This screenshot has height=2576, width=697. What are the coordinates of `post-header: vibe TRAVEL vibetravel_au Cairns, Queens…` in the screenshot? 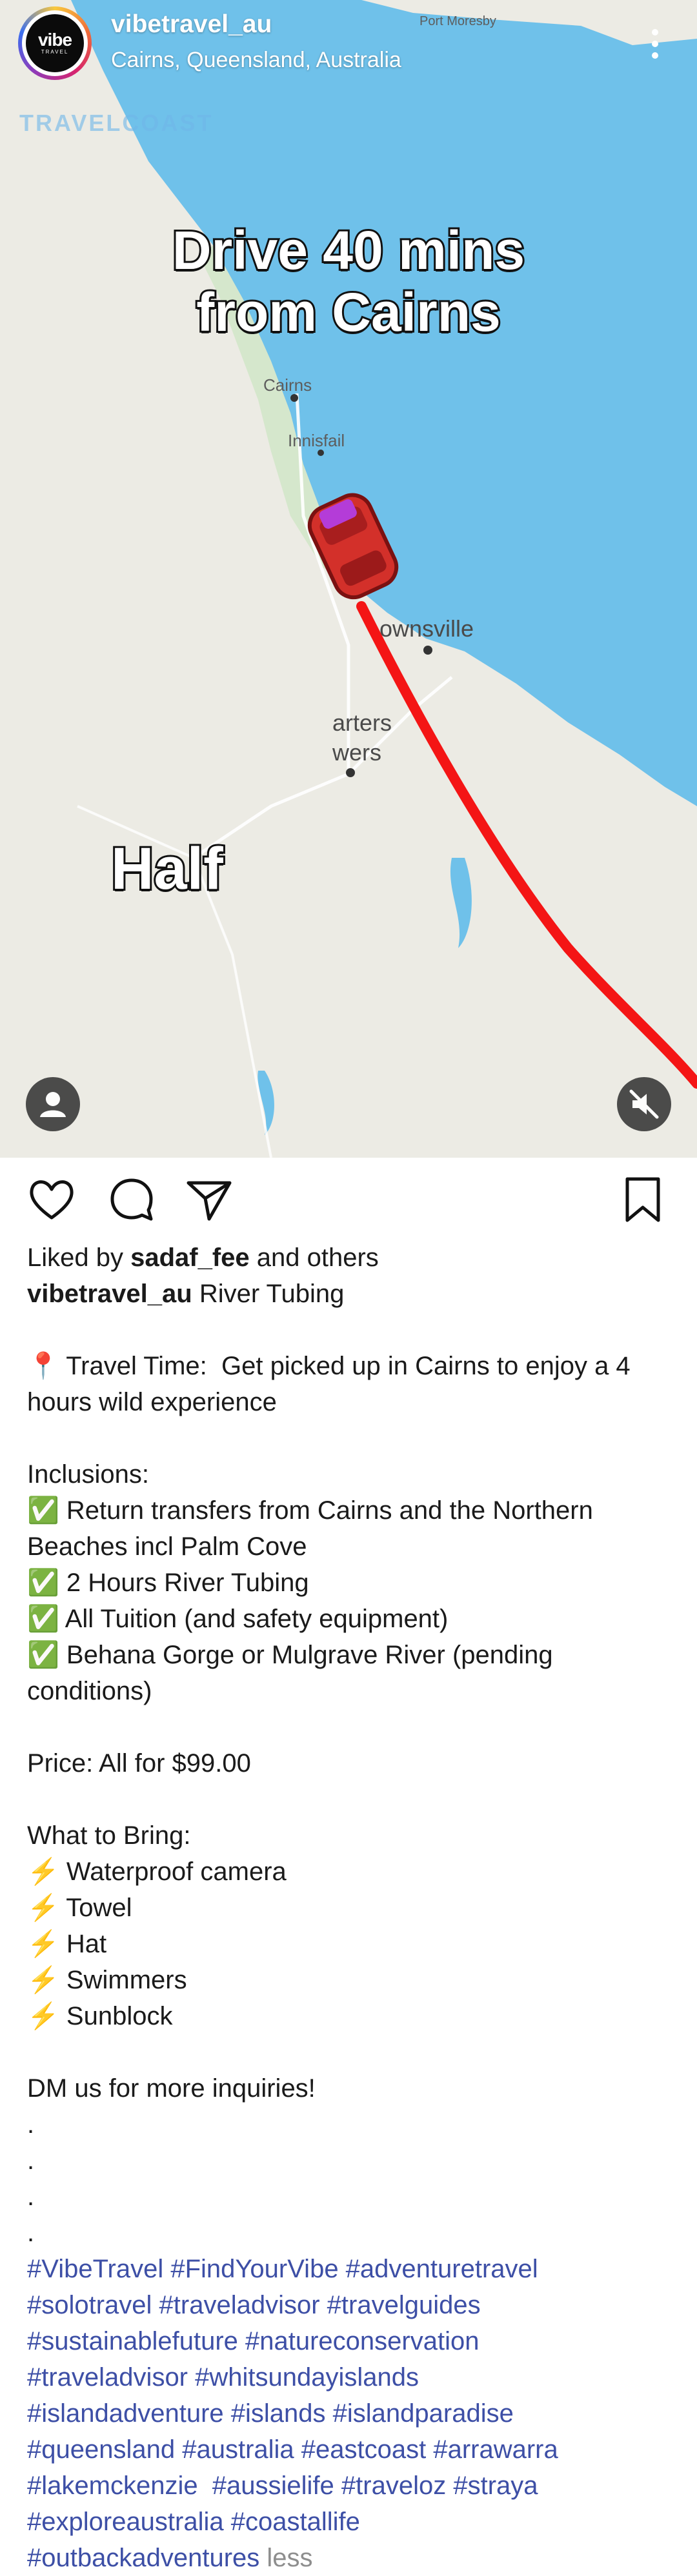 It's located at (348, 45).